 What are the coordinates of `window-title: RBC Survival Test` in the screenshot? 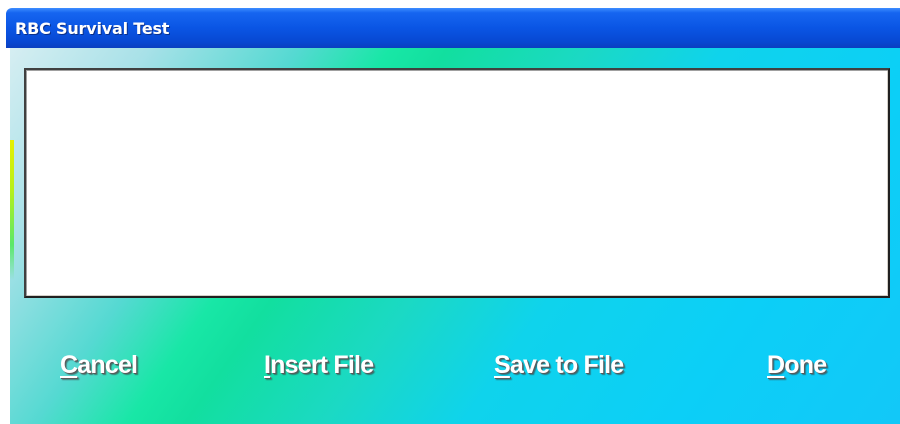 It's located at (92, 28).